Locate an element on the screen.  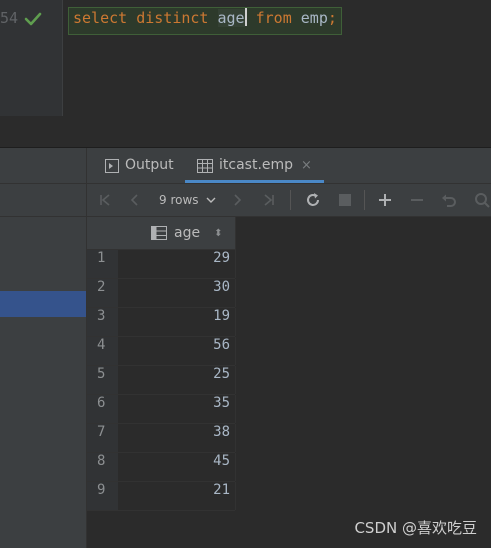
row-number: 5 is located at coordinates (102, 380).